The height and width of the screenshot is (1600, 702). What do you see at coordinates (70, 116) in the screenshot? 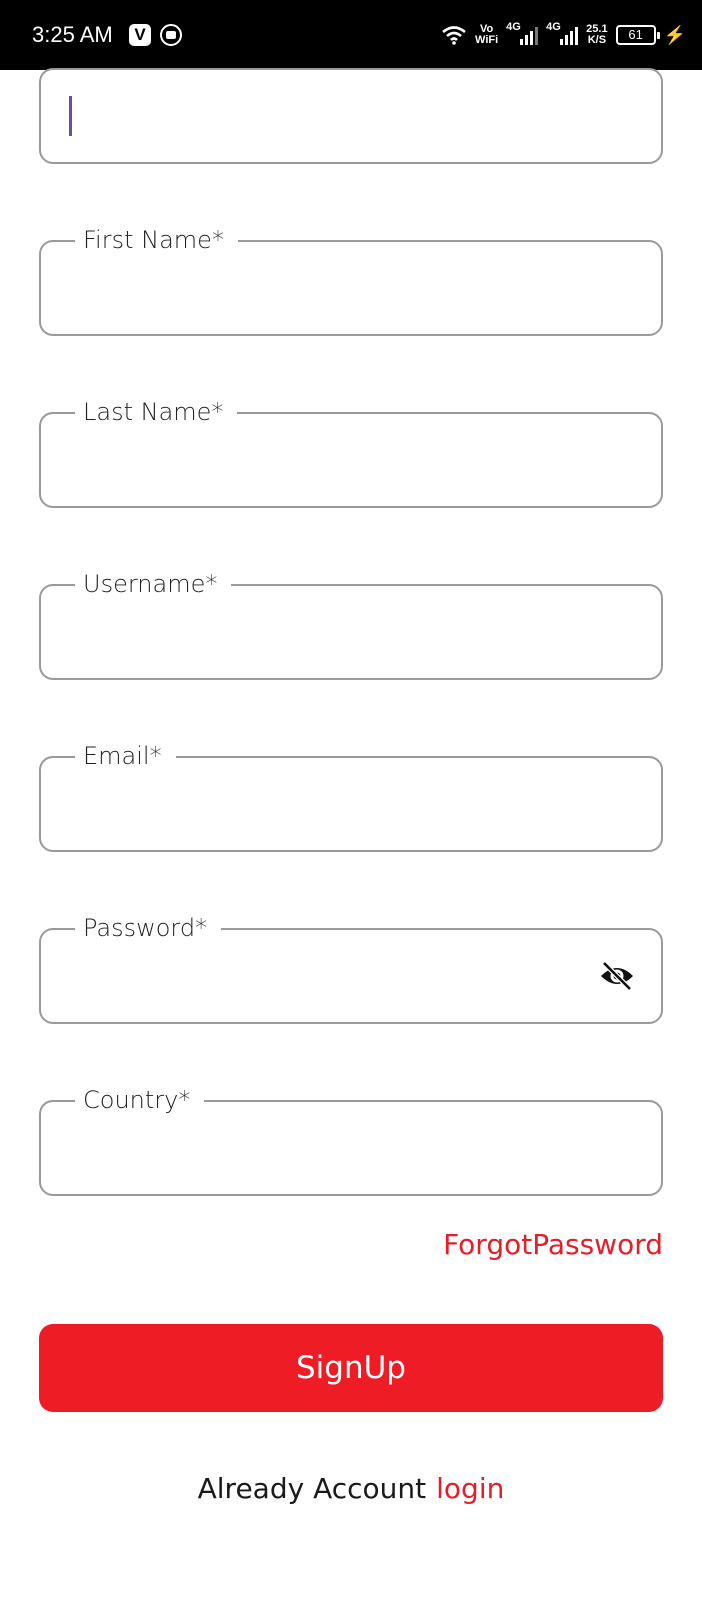
I see `text-cursor` at bounding box center [70, 116].